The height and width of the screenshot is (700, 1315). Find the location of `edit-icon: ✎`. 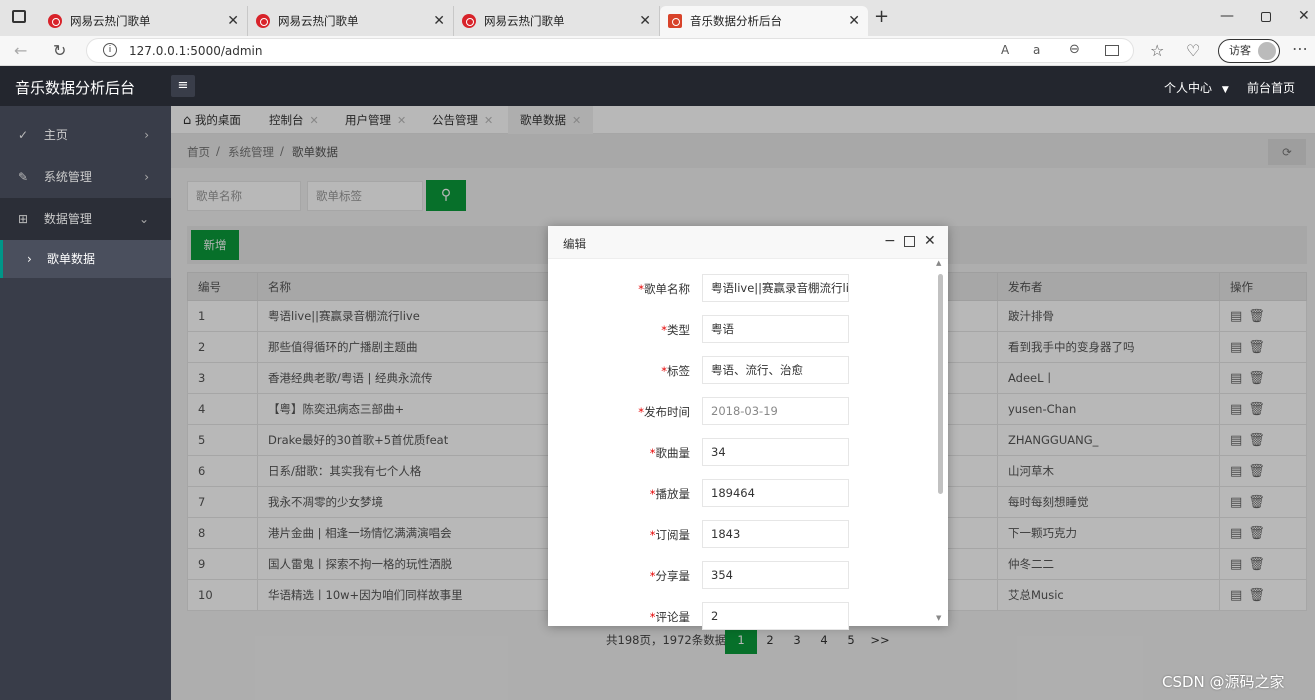

edit-icon: ✎ is located at coordinates (23, 177).